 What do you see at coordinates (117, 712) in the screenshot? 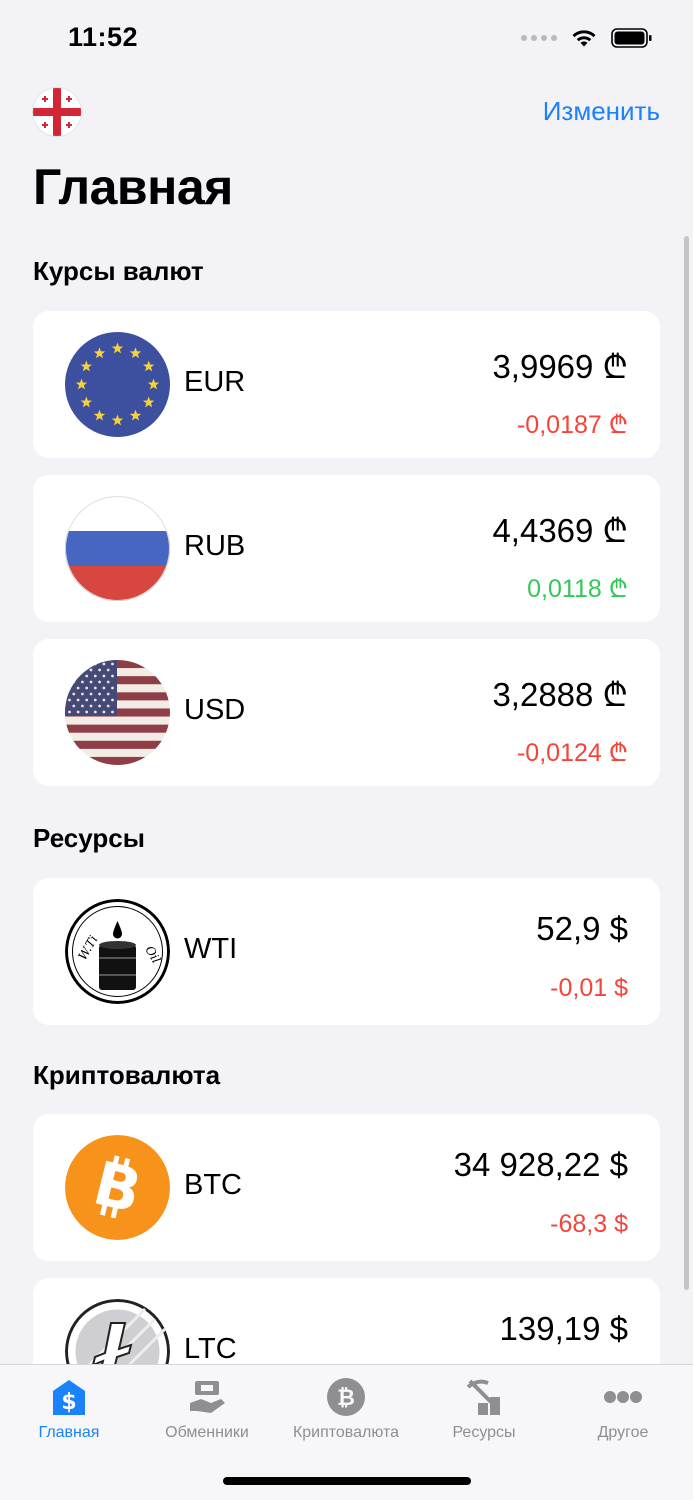
I see `usa-flag-icon` at bounding box center [117, 712].